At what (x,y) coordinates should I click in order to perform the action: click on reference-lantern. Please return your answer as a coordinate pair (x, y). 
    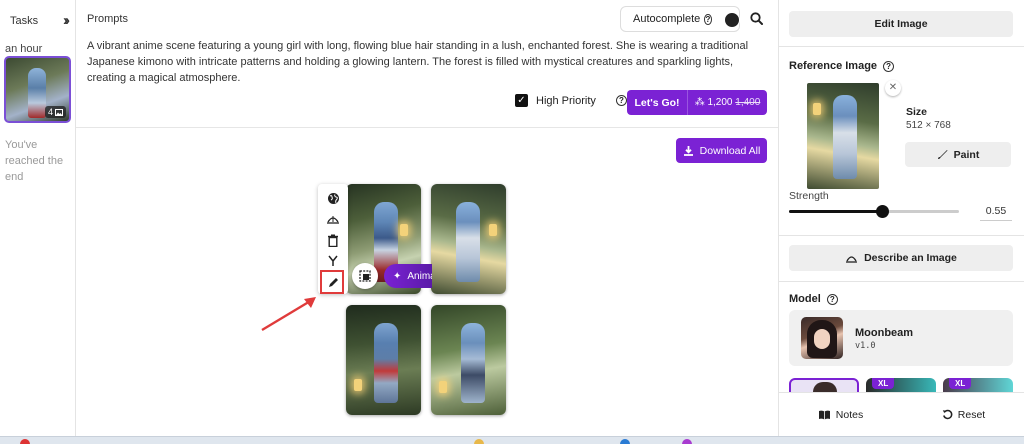
    Looking at the image, I should click on (817, 109).